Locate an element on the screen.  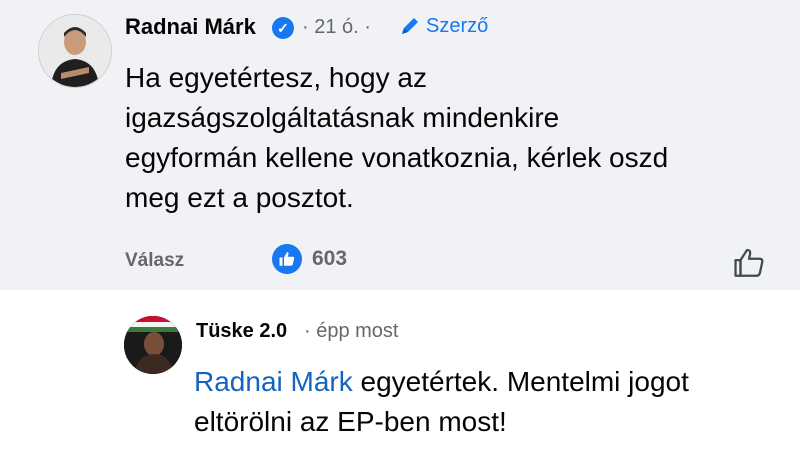
comment-time: · 21 ó. · is located at coordinates (336, 27).